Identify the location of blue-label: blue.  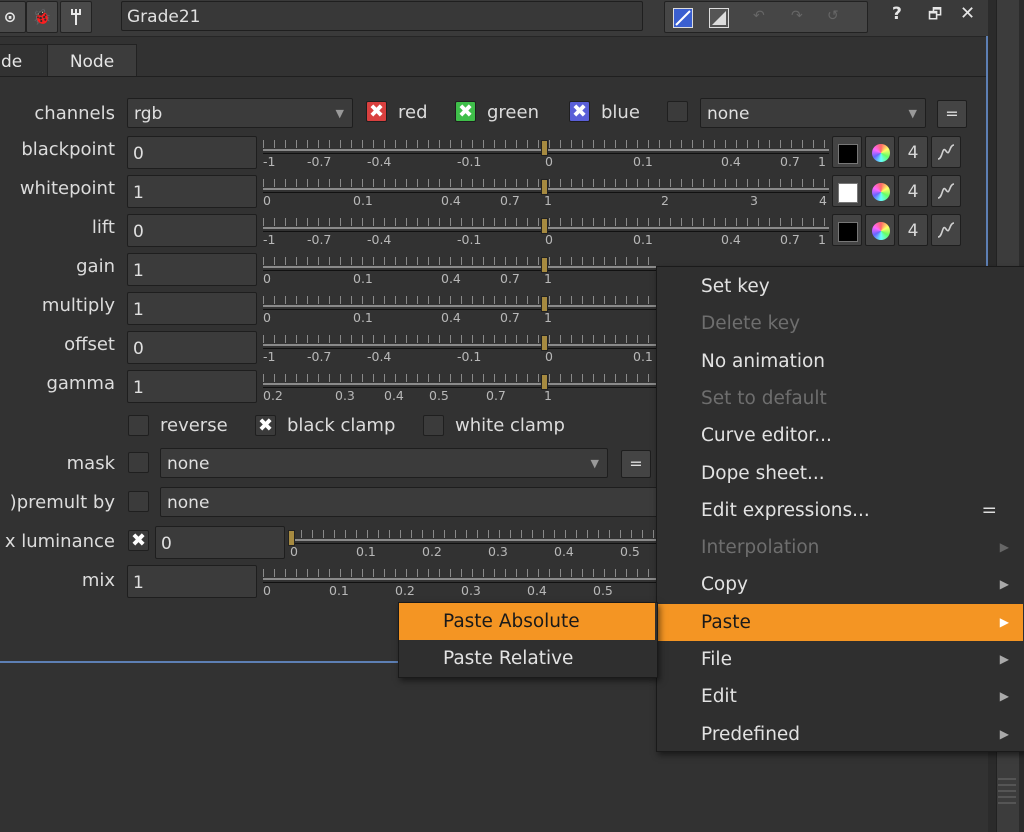
(620, 112).